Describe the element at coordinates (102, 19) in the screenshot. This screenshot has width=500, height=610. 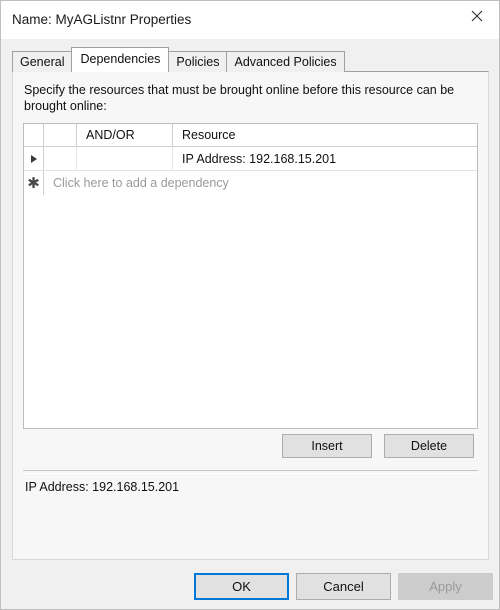
I see `window-title: Name: MyAGListnr Properties` at that location.